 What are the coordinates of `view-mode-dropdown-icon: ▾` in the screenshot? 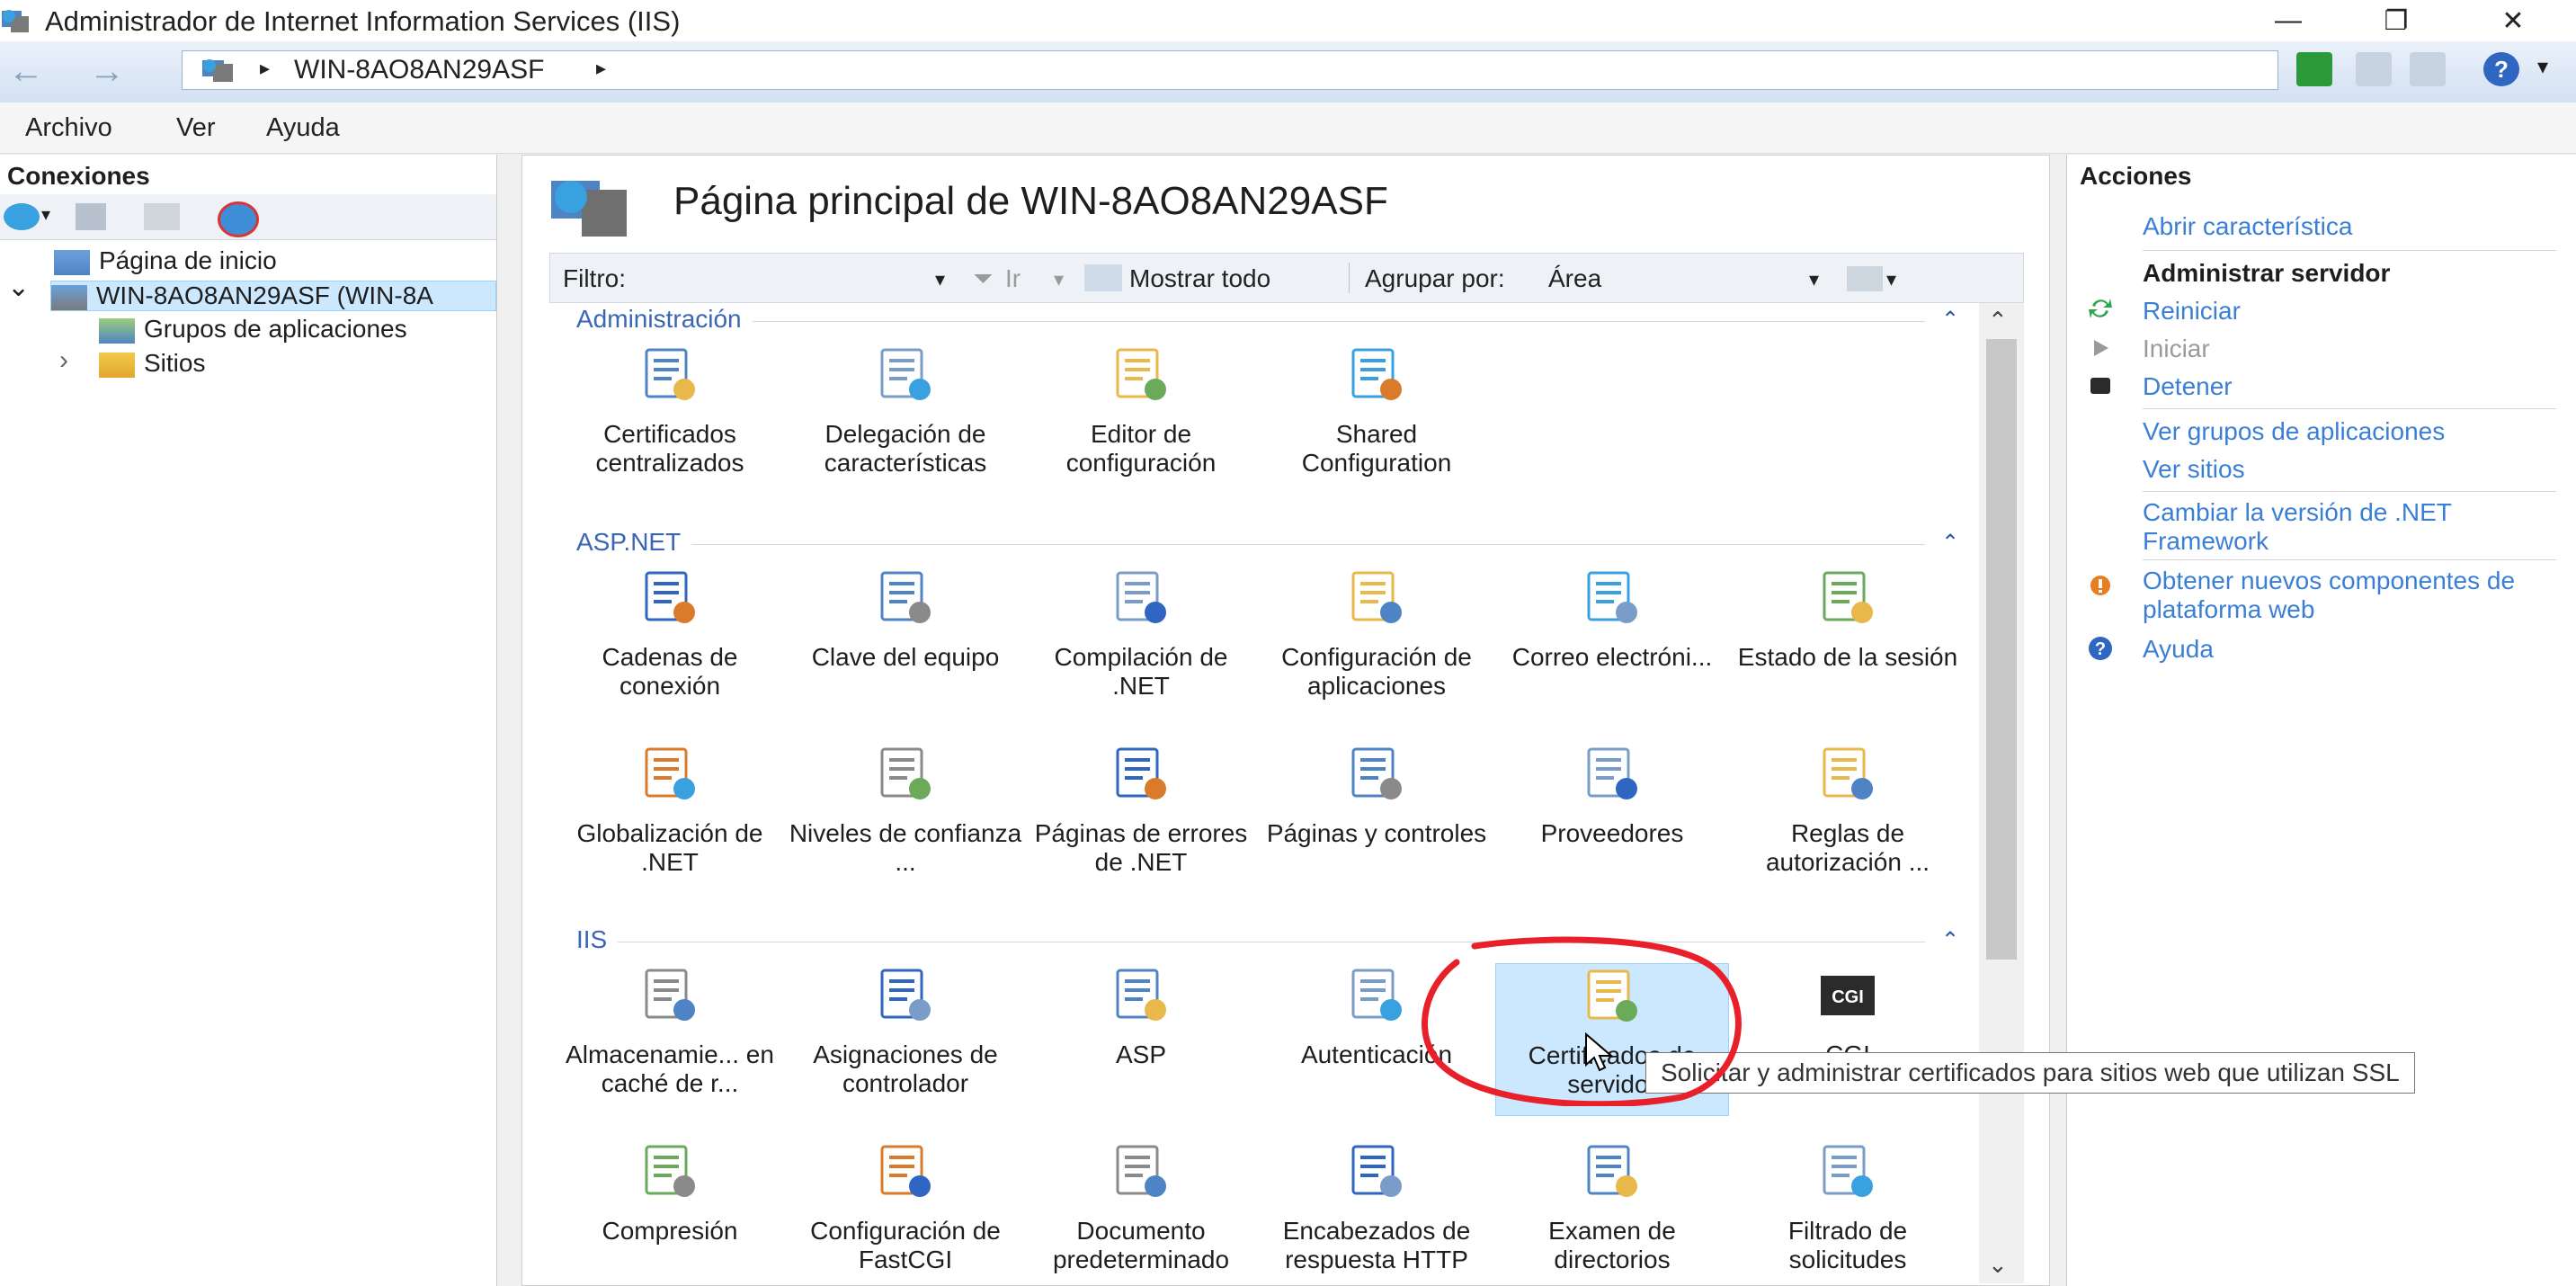 It's located at (1891, 279).